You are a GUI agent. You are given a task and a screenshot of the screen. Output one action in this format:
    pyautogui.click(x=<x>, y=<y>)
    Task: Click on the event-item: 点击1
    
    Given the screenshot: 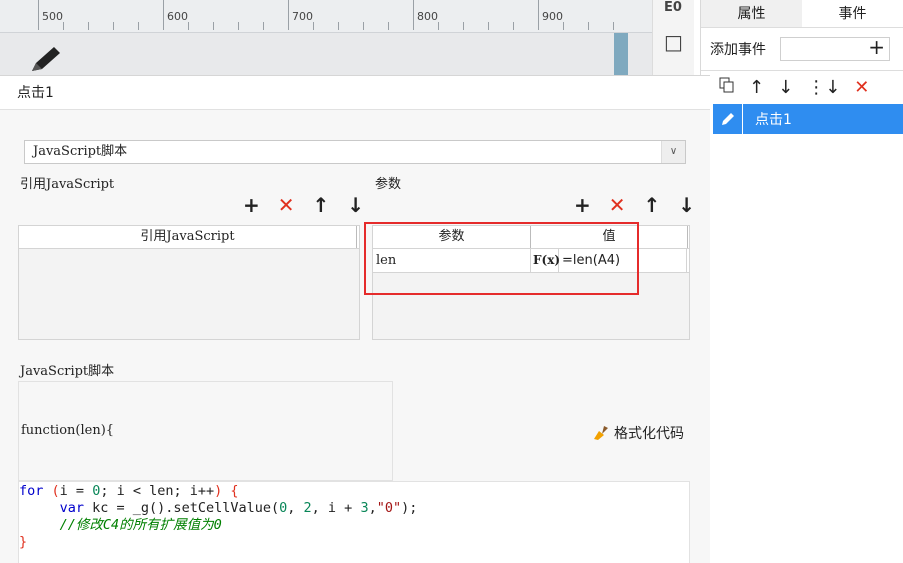 What is the action you would take?
    pyautogui.click(x=802, y=119)
    